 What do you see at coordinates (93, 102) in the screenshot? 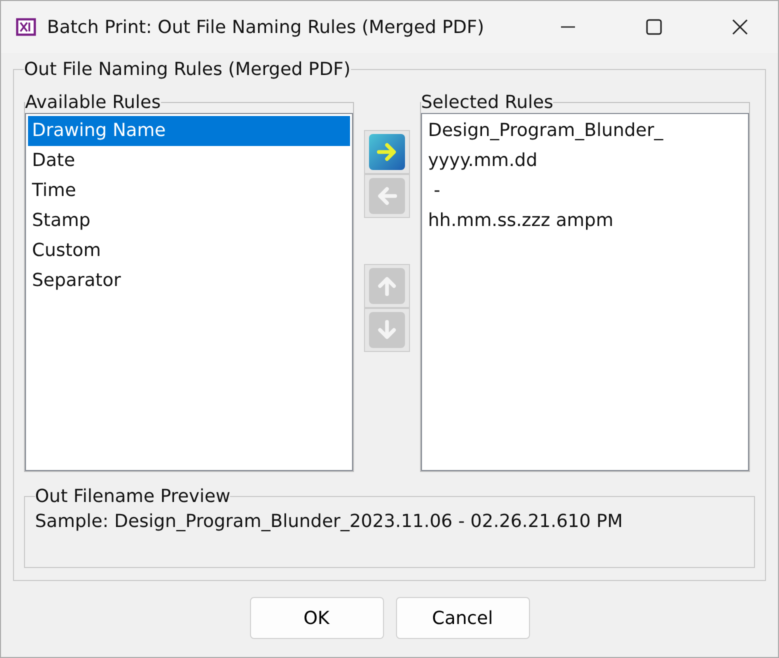
I see `group-title: Available Rules` at bounding box center [93, 102].